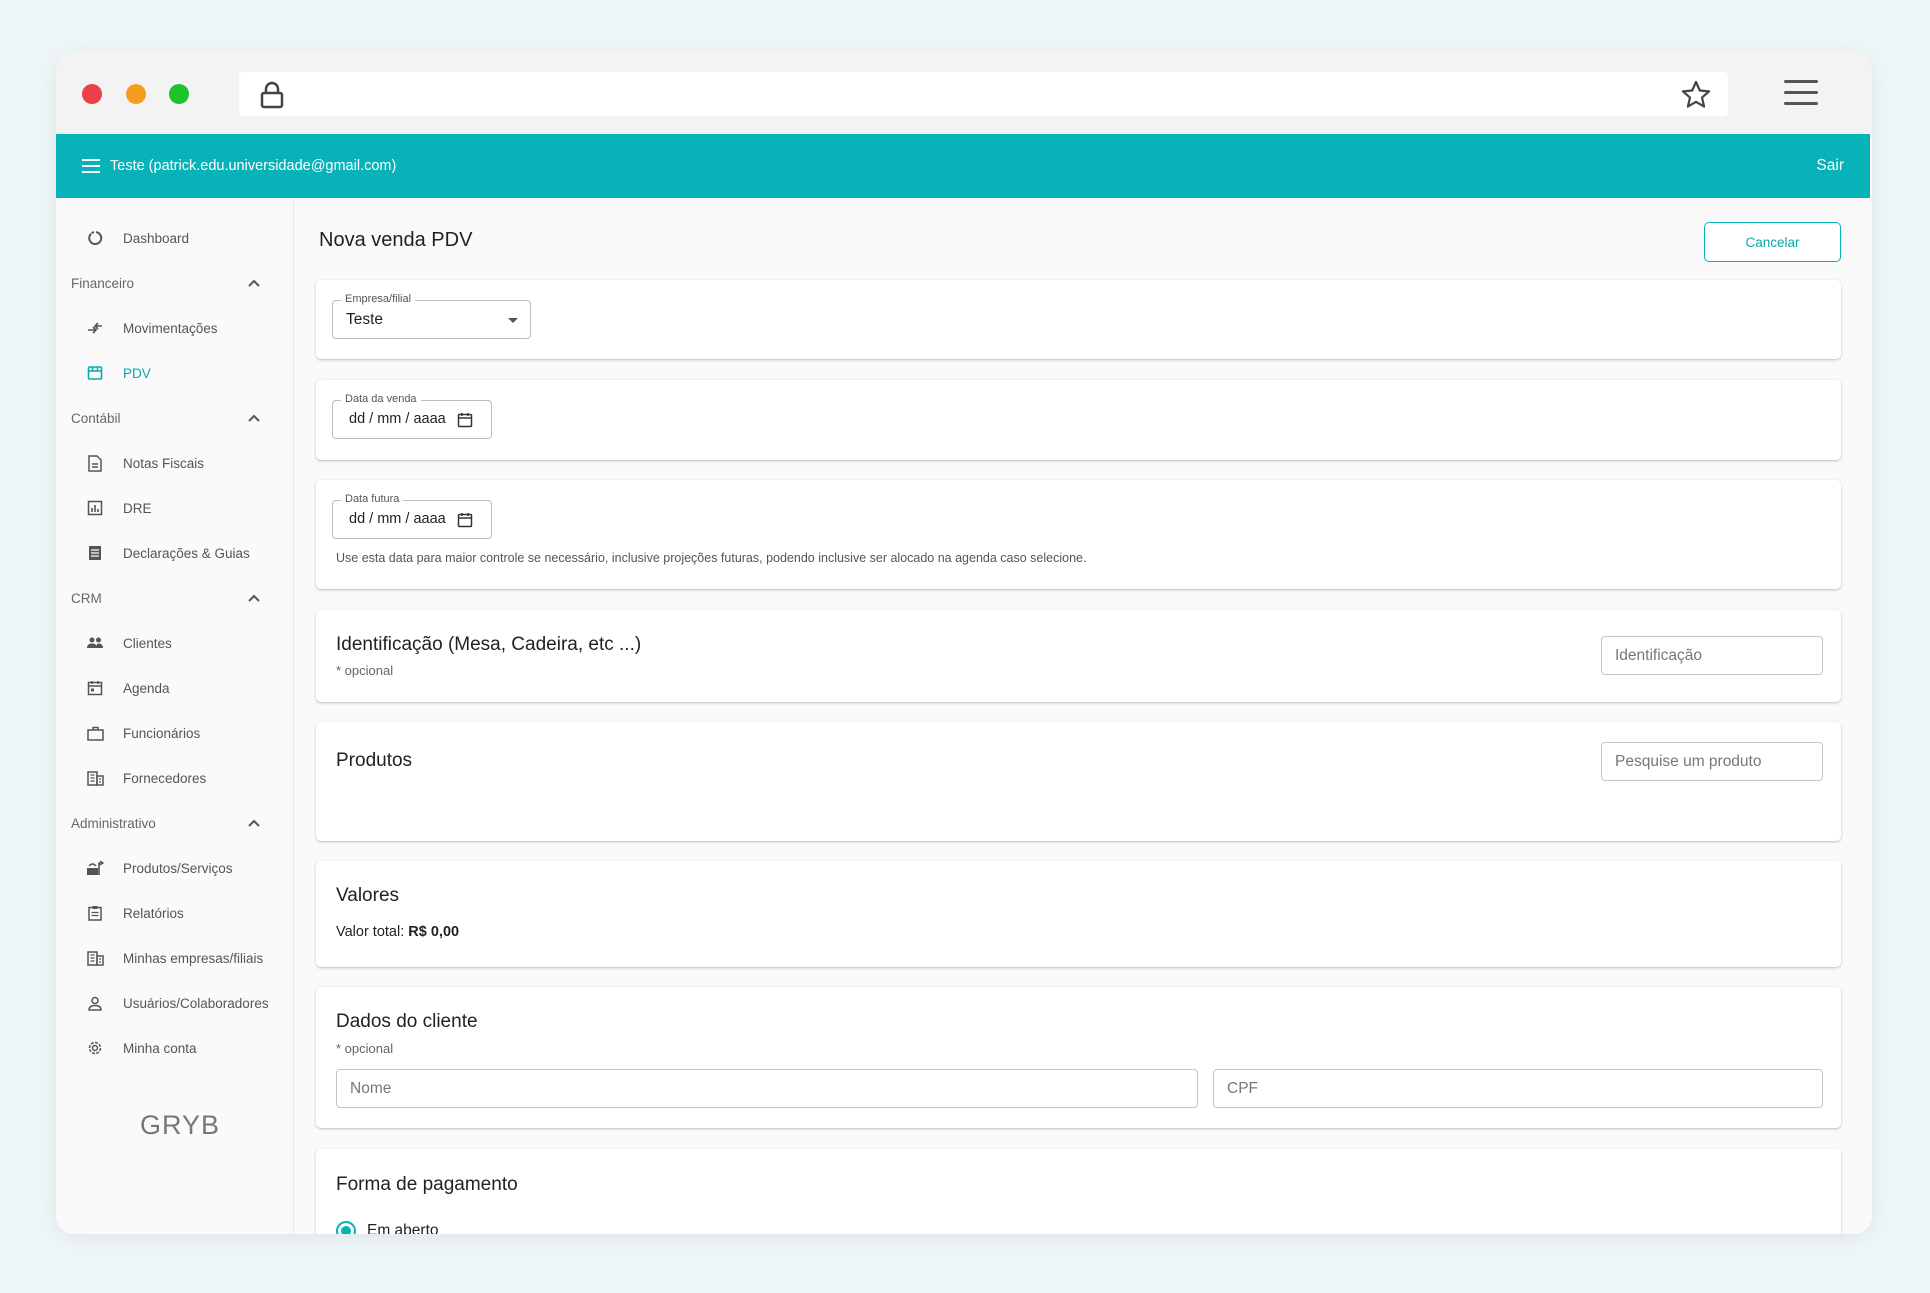 This screenshot has height=1293, width=1930. Describe the element at coordinates (179, 94) in the screenshot. I see `maximize-window-button` at that location.